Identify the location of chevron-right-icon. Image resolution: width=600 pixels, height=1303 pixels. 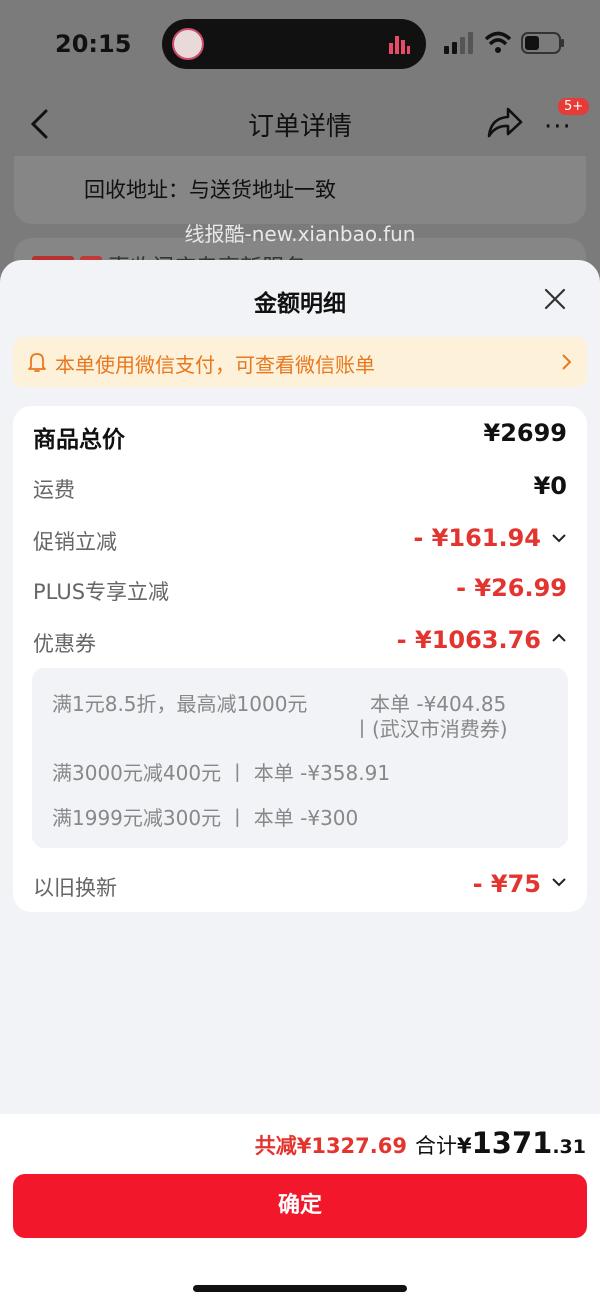
(567, 362).